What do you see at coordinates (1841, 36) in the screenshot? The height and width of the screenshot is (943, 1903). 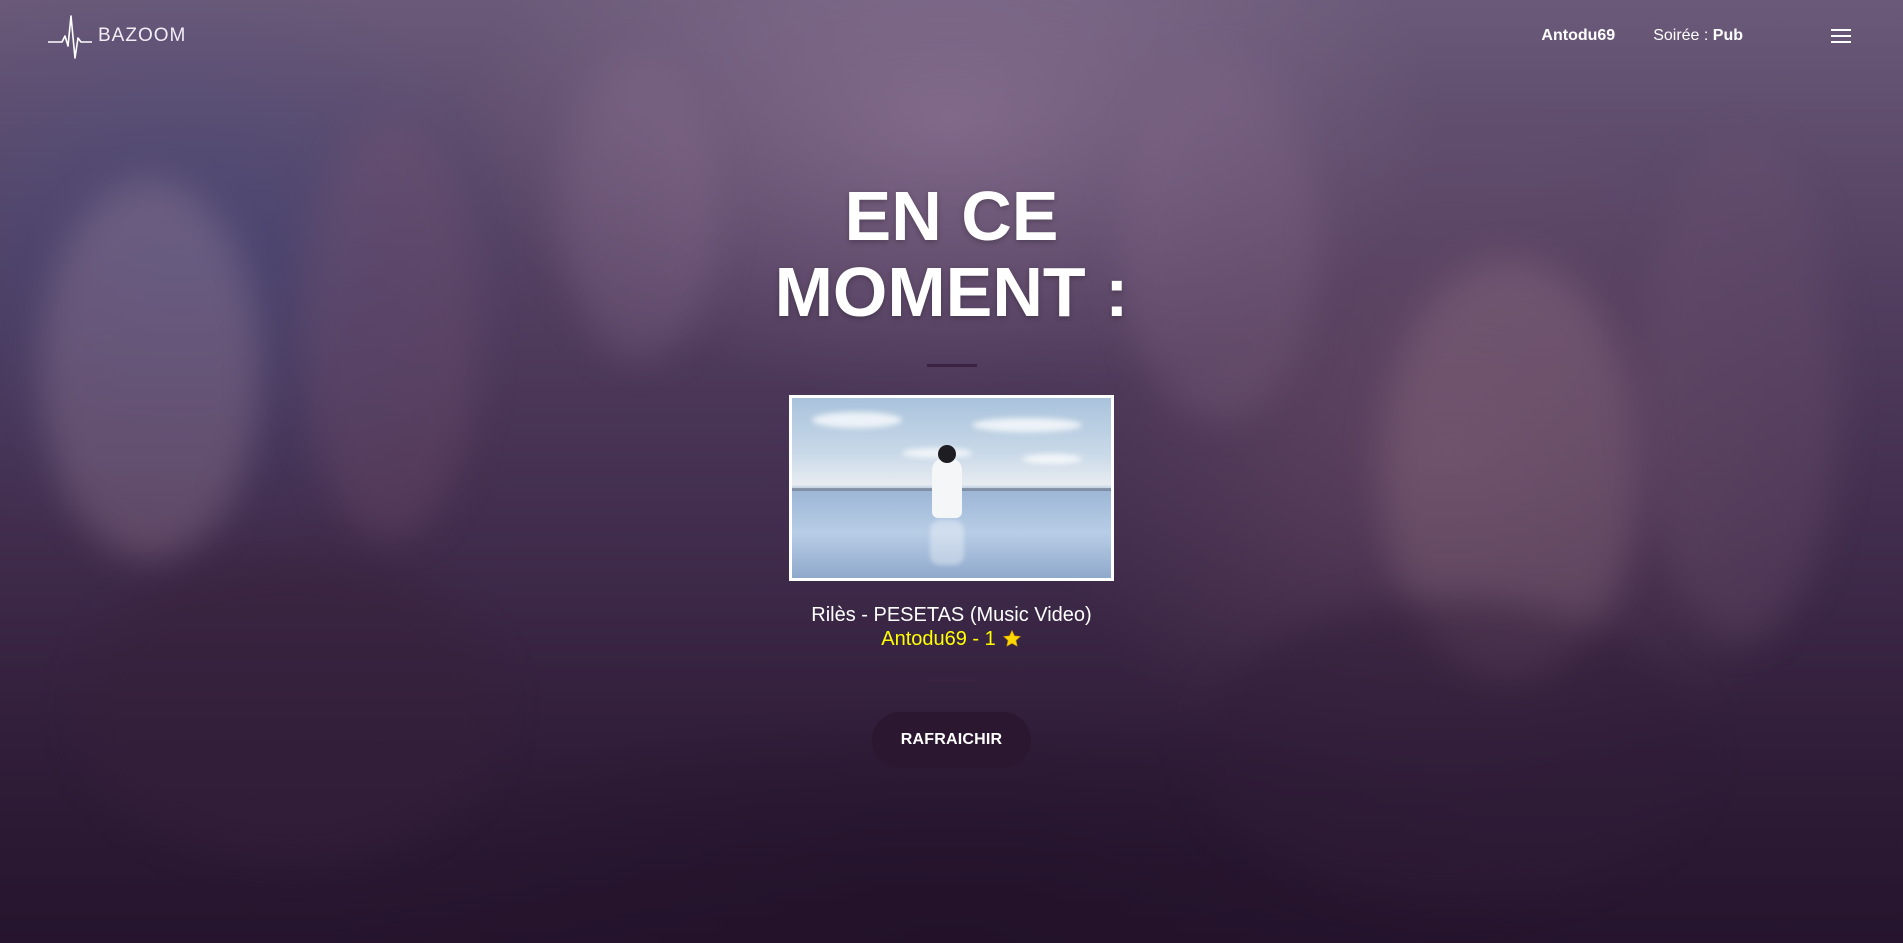 I see `hamburger-menu-icon` at bounding box center [1841, 36].